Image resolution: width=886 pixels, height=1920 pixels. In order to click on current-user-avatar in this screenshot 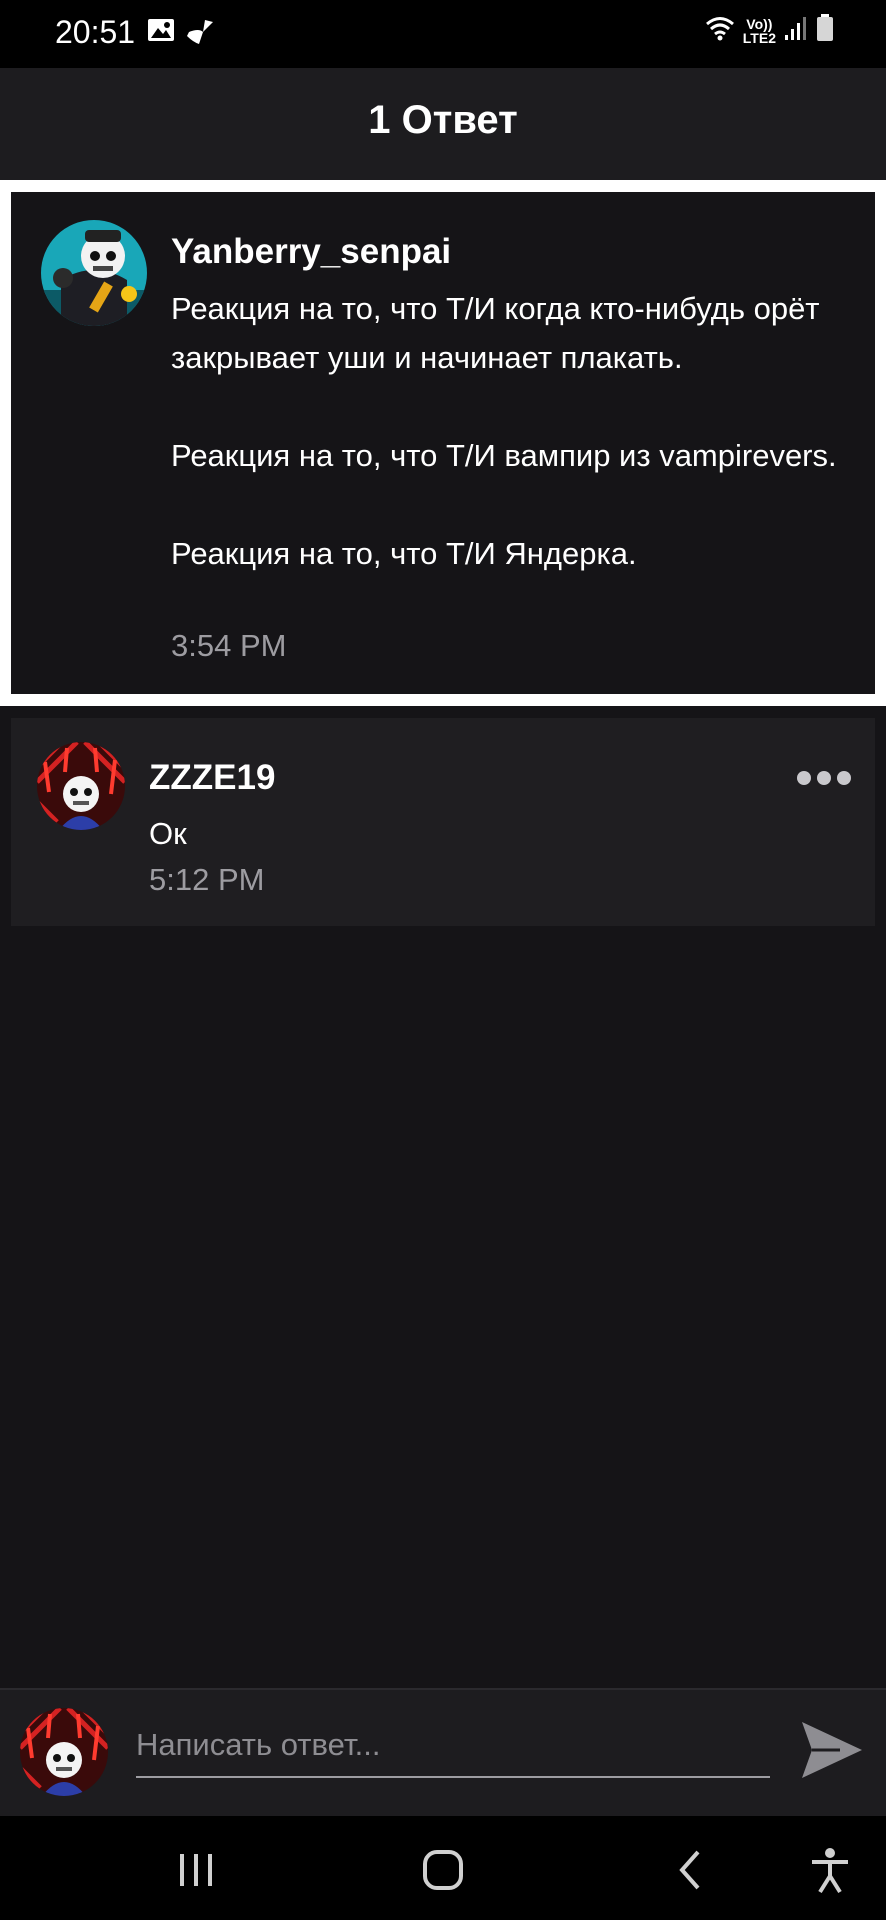, I will do `click(64, 1752)`.